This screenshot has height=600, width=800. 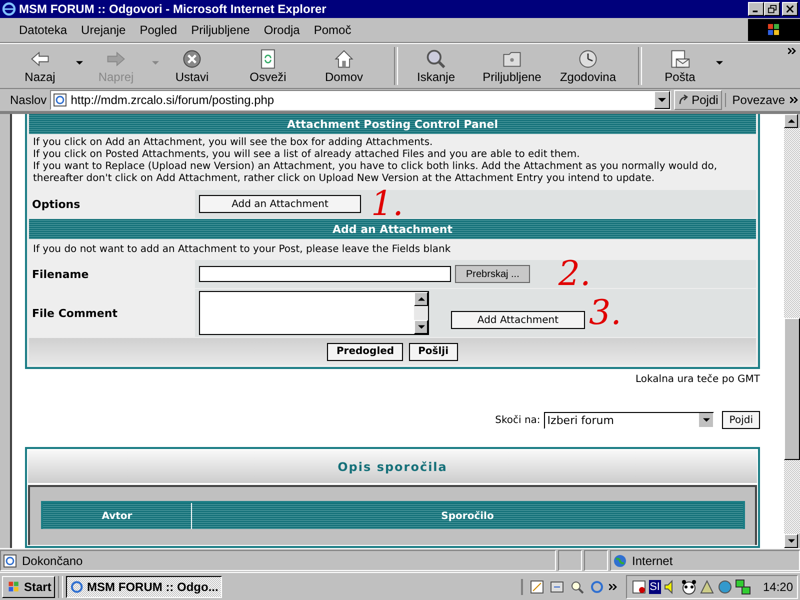 I want to click on forum-select: Izberi forum, so click(x=629, y=420).